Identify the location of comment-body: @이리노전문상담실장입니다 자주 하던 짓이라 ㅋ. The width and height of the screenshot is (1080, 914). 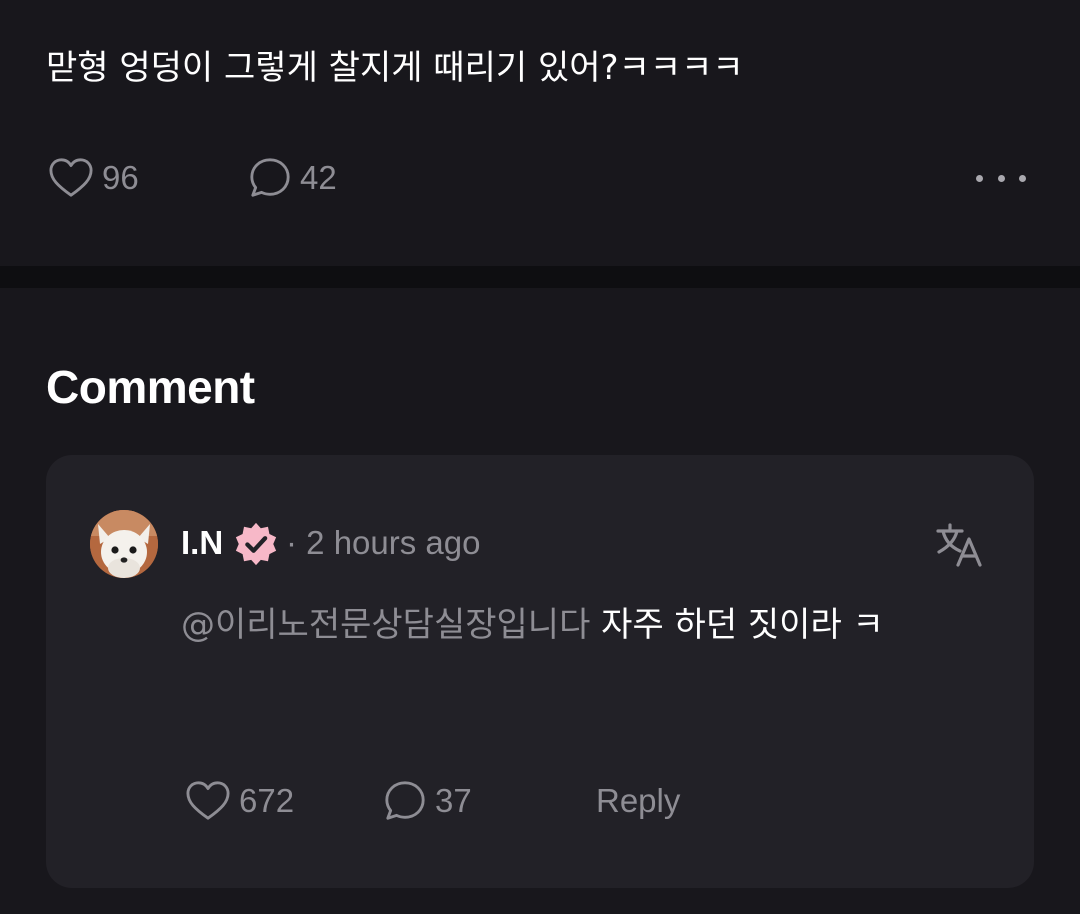
(581, 625).